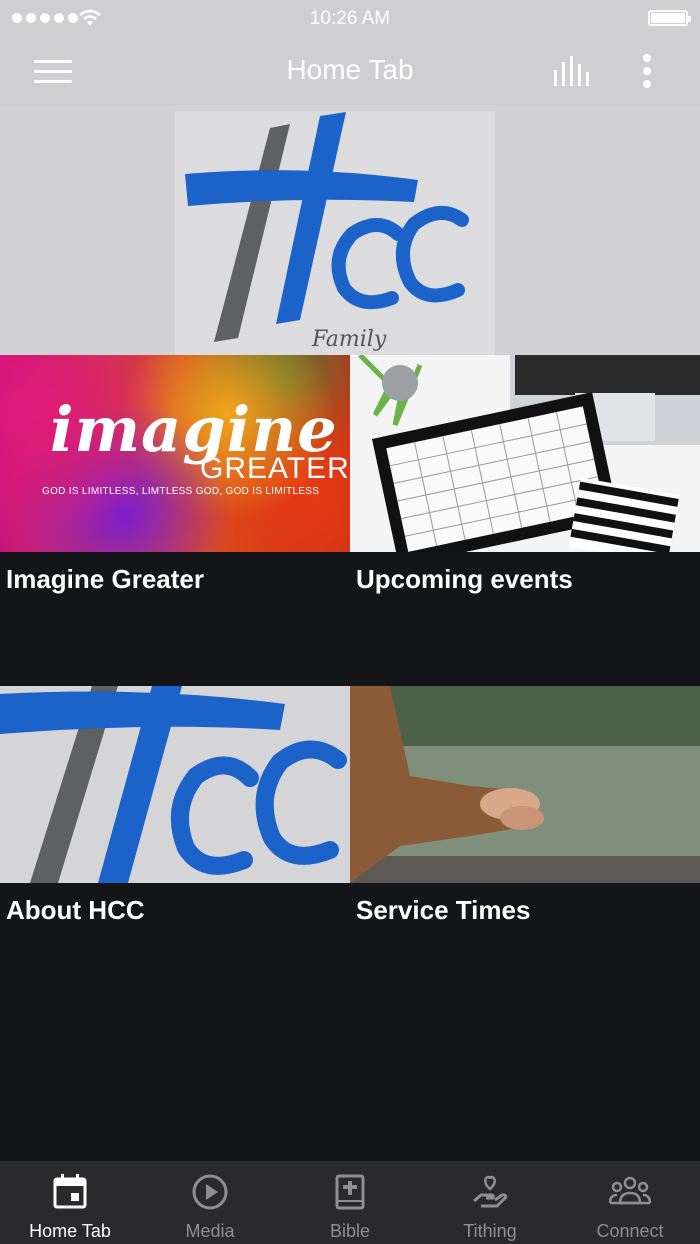  Describe the element at coordinates (669, 18) in the screenshot. I see `battery-icon` at that location.